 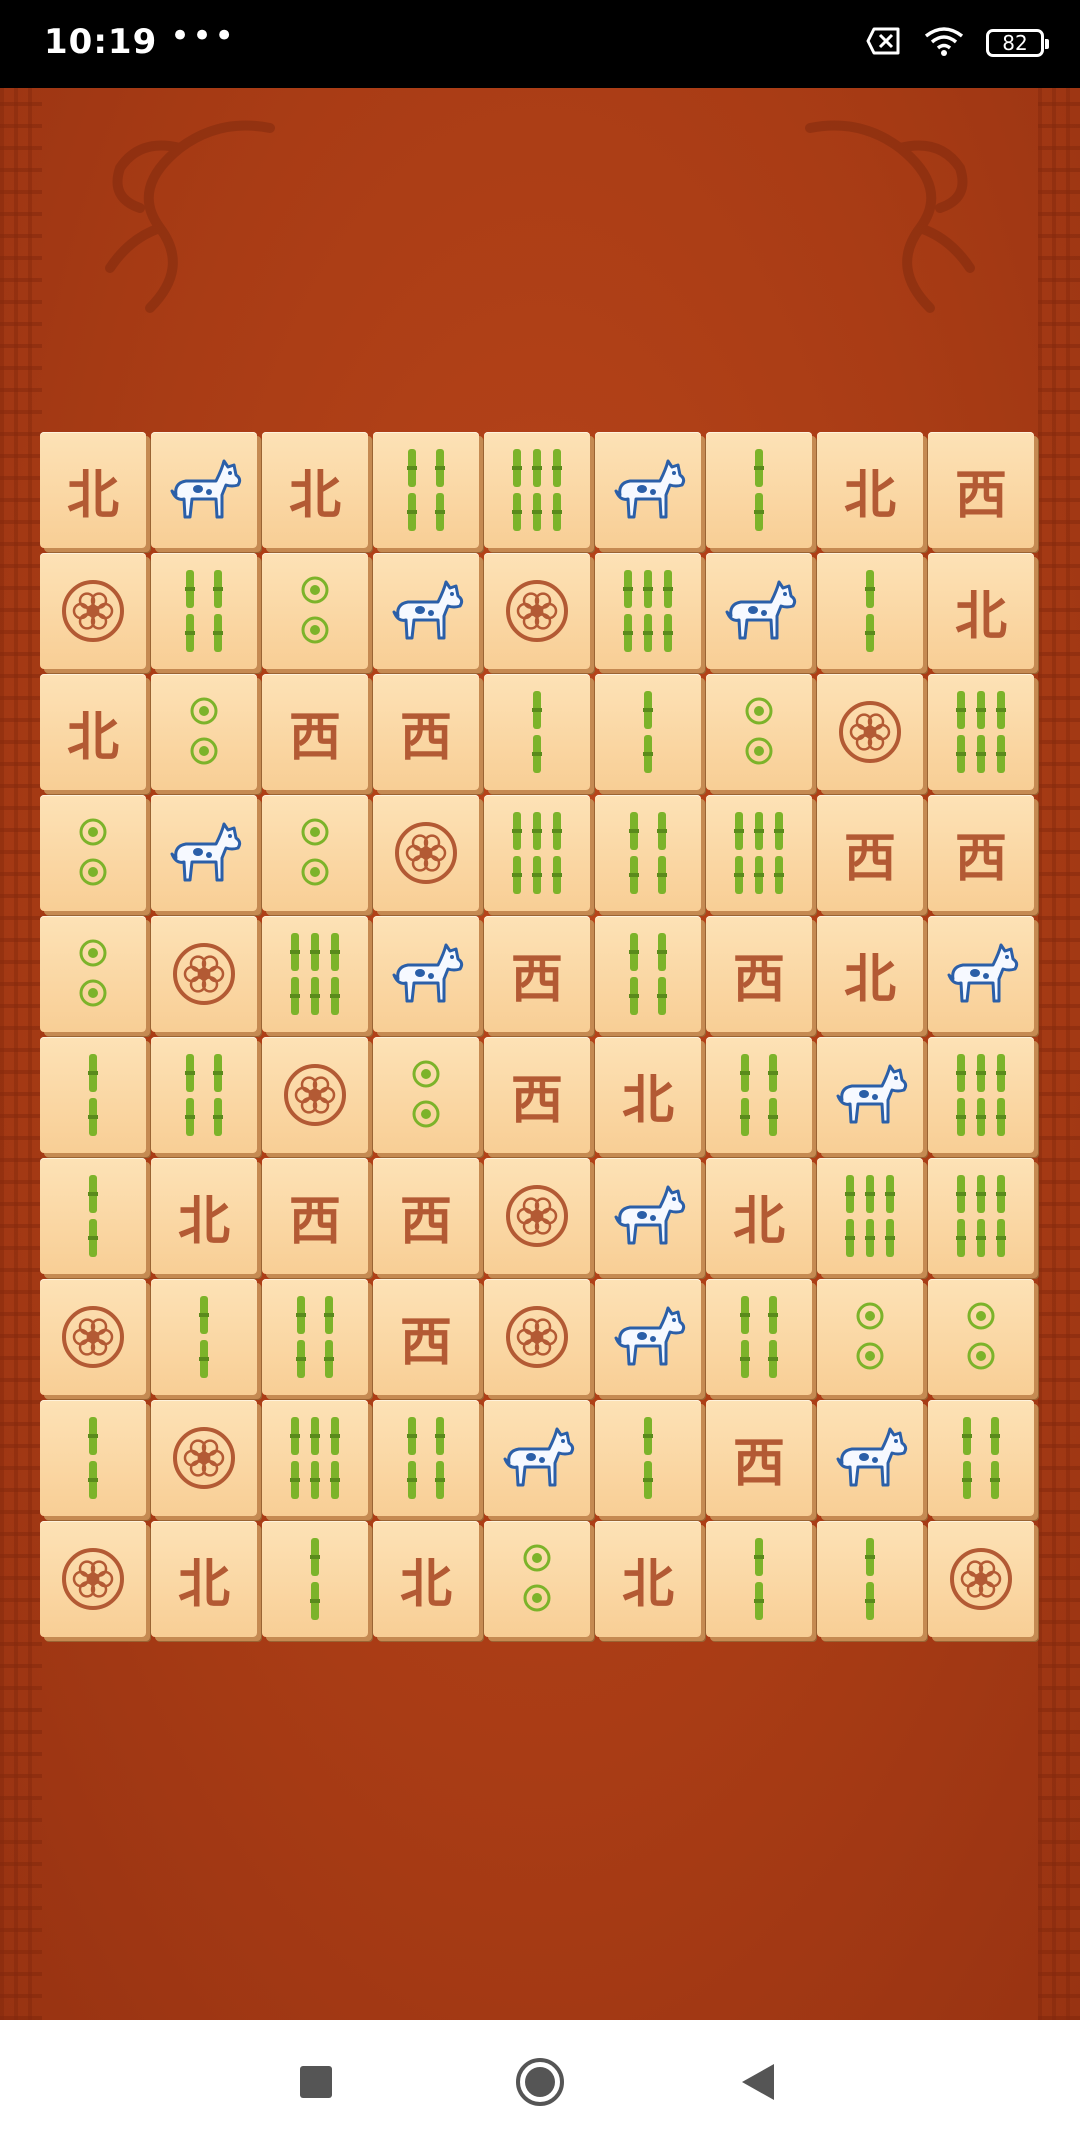 I want to click on recents-button, so click(x=316, y=2084).